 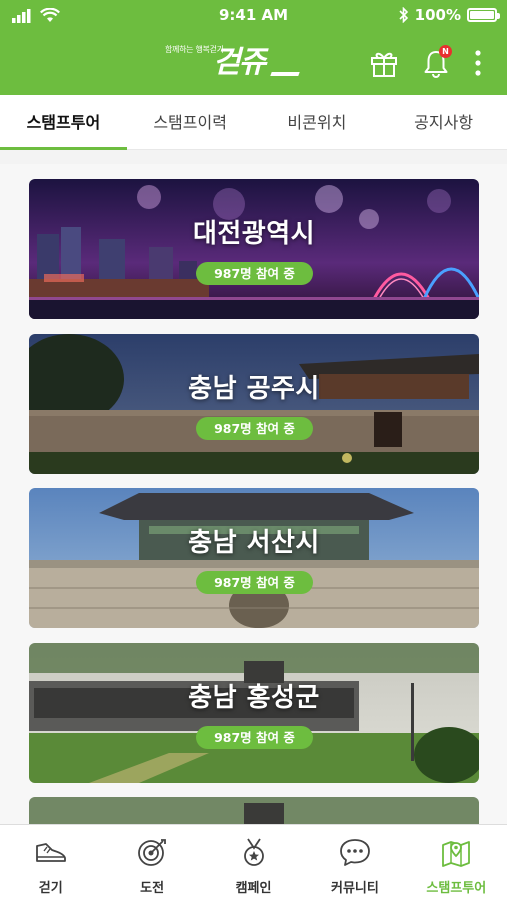 I want to click on status-bar: 9:41 AM 100%, so click(x=253, y=16).